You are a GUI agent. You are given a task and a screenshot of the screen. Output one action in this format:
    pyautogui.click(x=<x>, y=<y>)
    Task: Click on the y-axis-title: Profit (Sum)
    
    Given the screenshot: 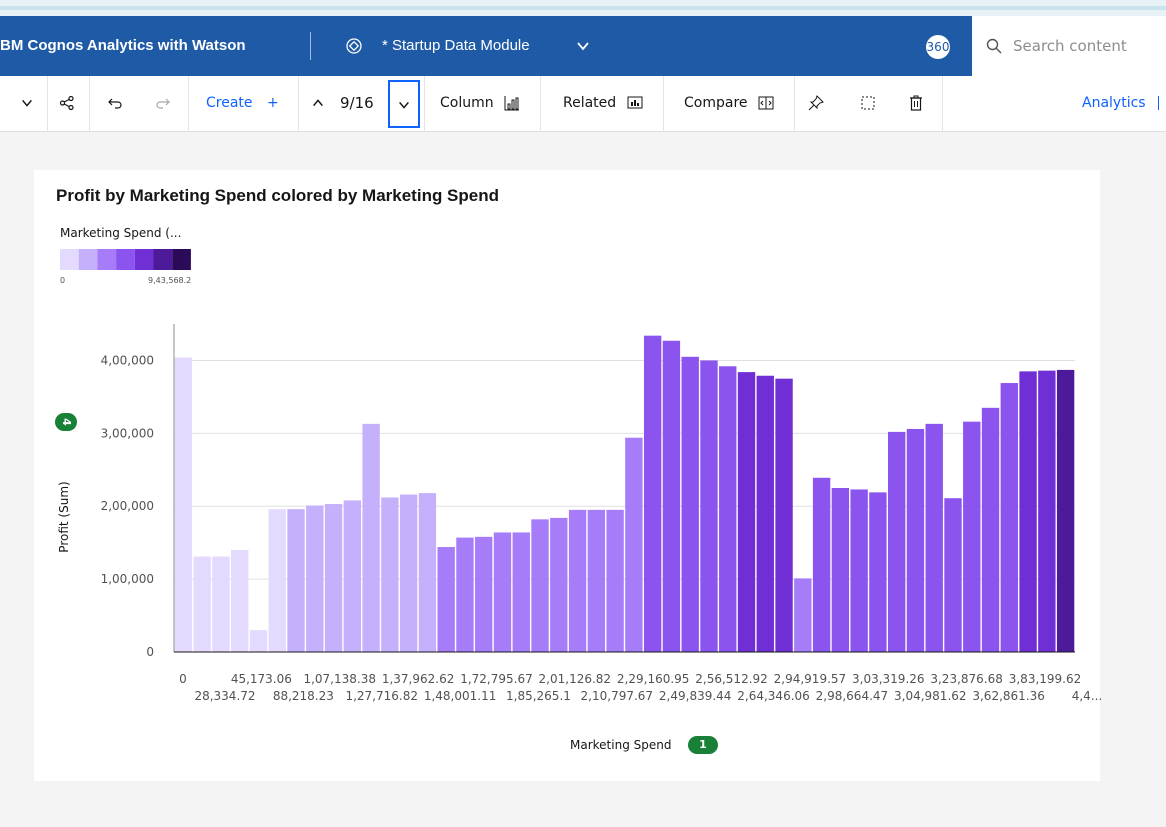 What is the action you would take?
    pyautogui.click(x=64, y=517)
    